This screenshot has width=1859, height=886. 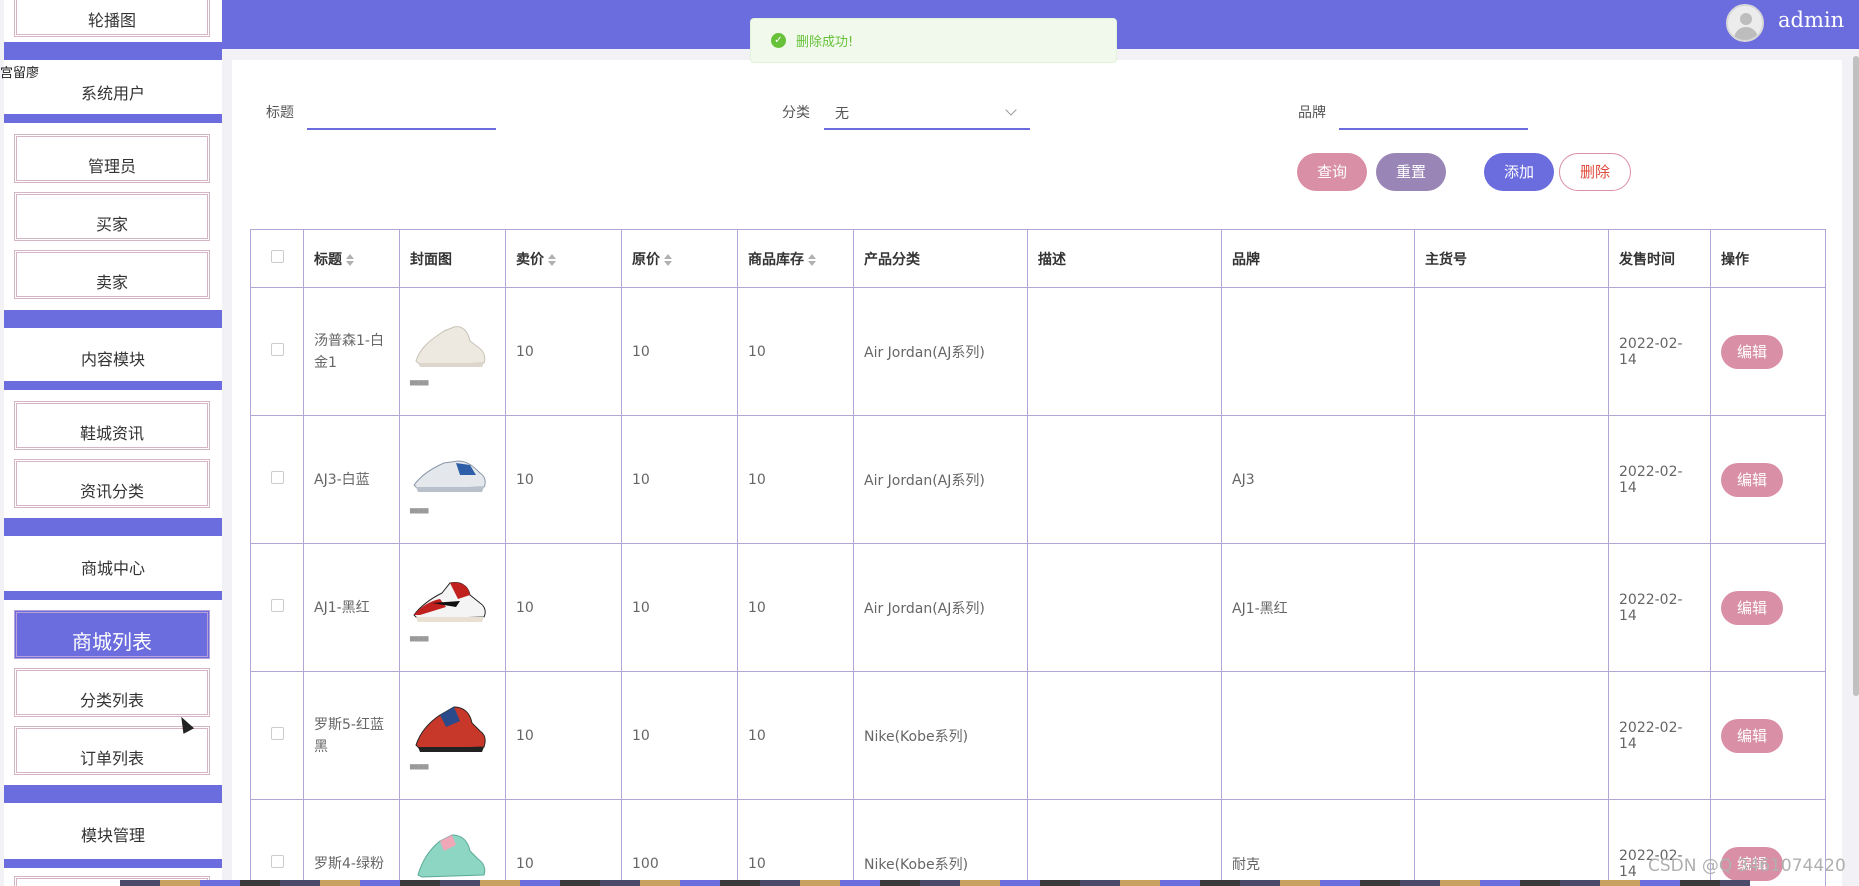 I want to click on sidebar-item-category-list: 分类列表, so click(x=112, y=692).